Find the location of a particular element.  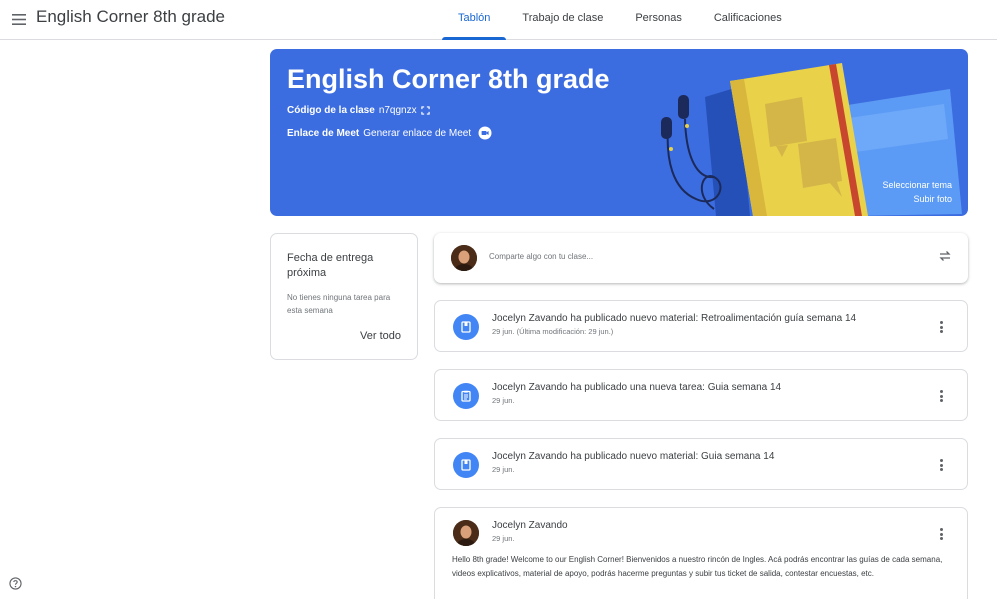

assignment-icon is located at coordinates (466, 396).